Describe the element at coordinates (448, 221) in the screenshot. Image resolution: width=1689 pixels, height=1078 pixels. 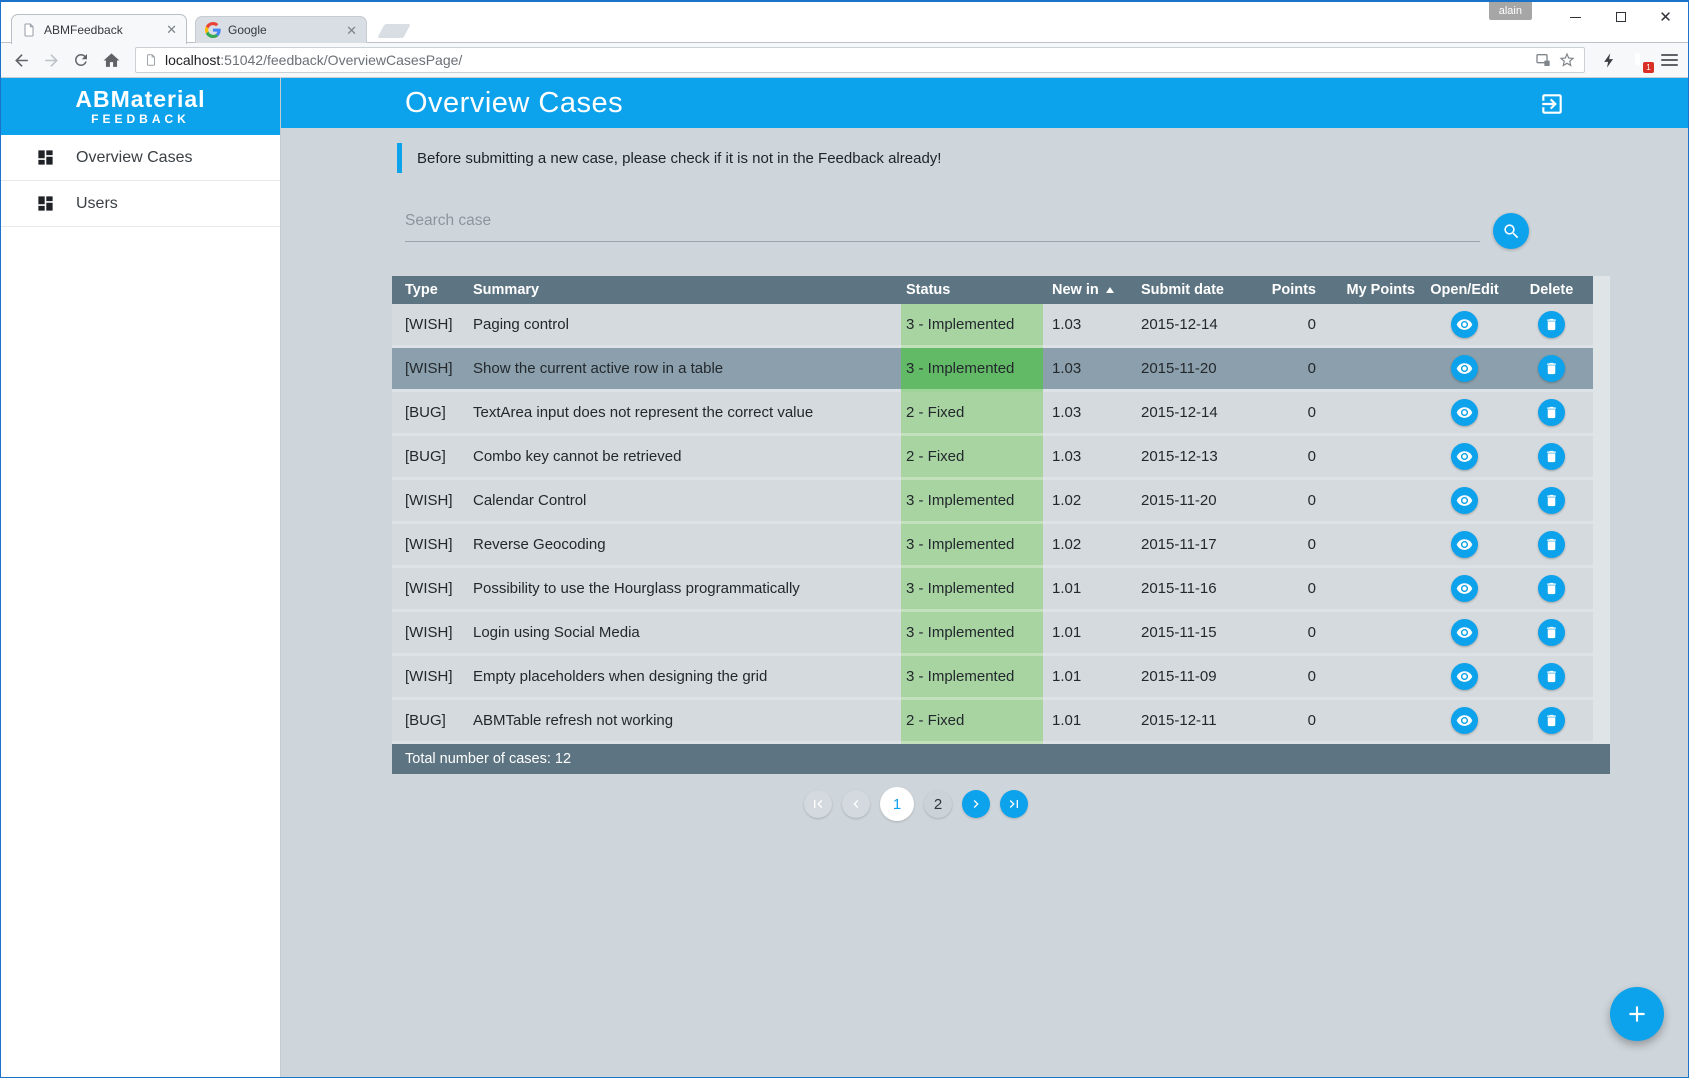
I see `search-input: Search case` at that location.